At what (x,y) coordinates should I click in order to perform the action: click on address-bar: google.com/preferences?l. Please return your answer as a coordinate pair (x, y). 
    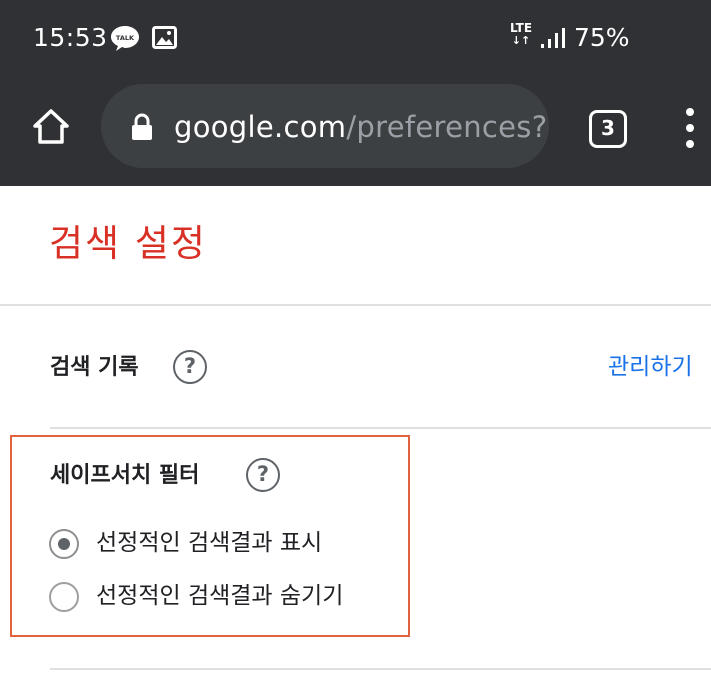
    Looking at the image, I should click on (325, 126).